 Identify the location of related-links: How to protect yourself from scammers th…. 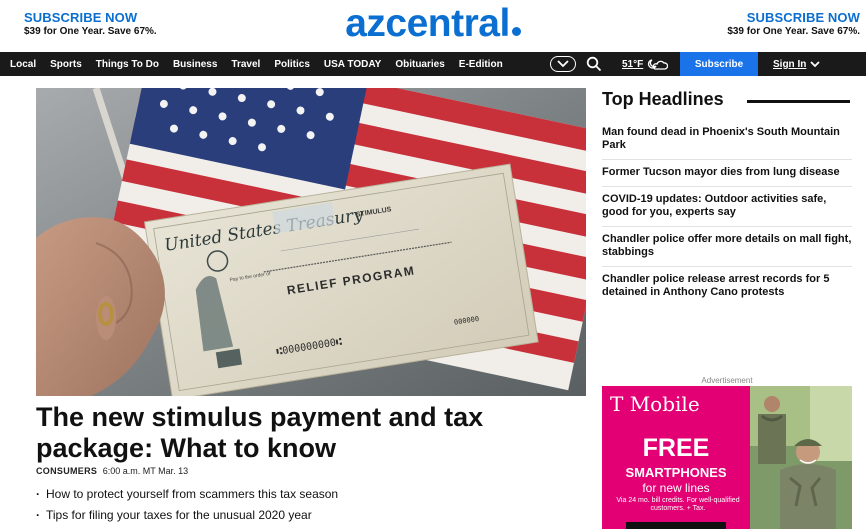
(187, 508).